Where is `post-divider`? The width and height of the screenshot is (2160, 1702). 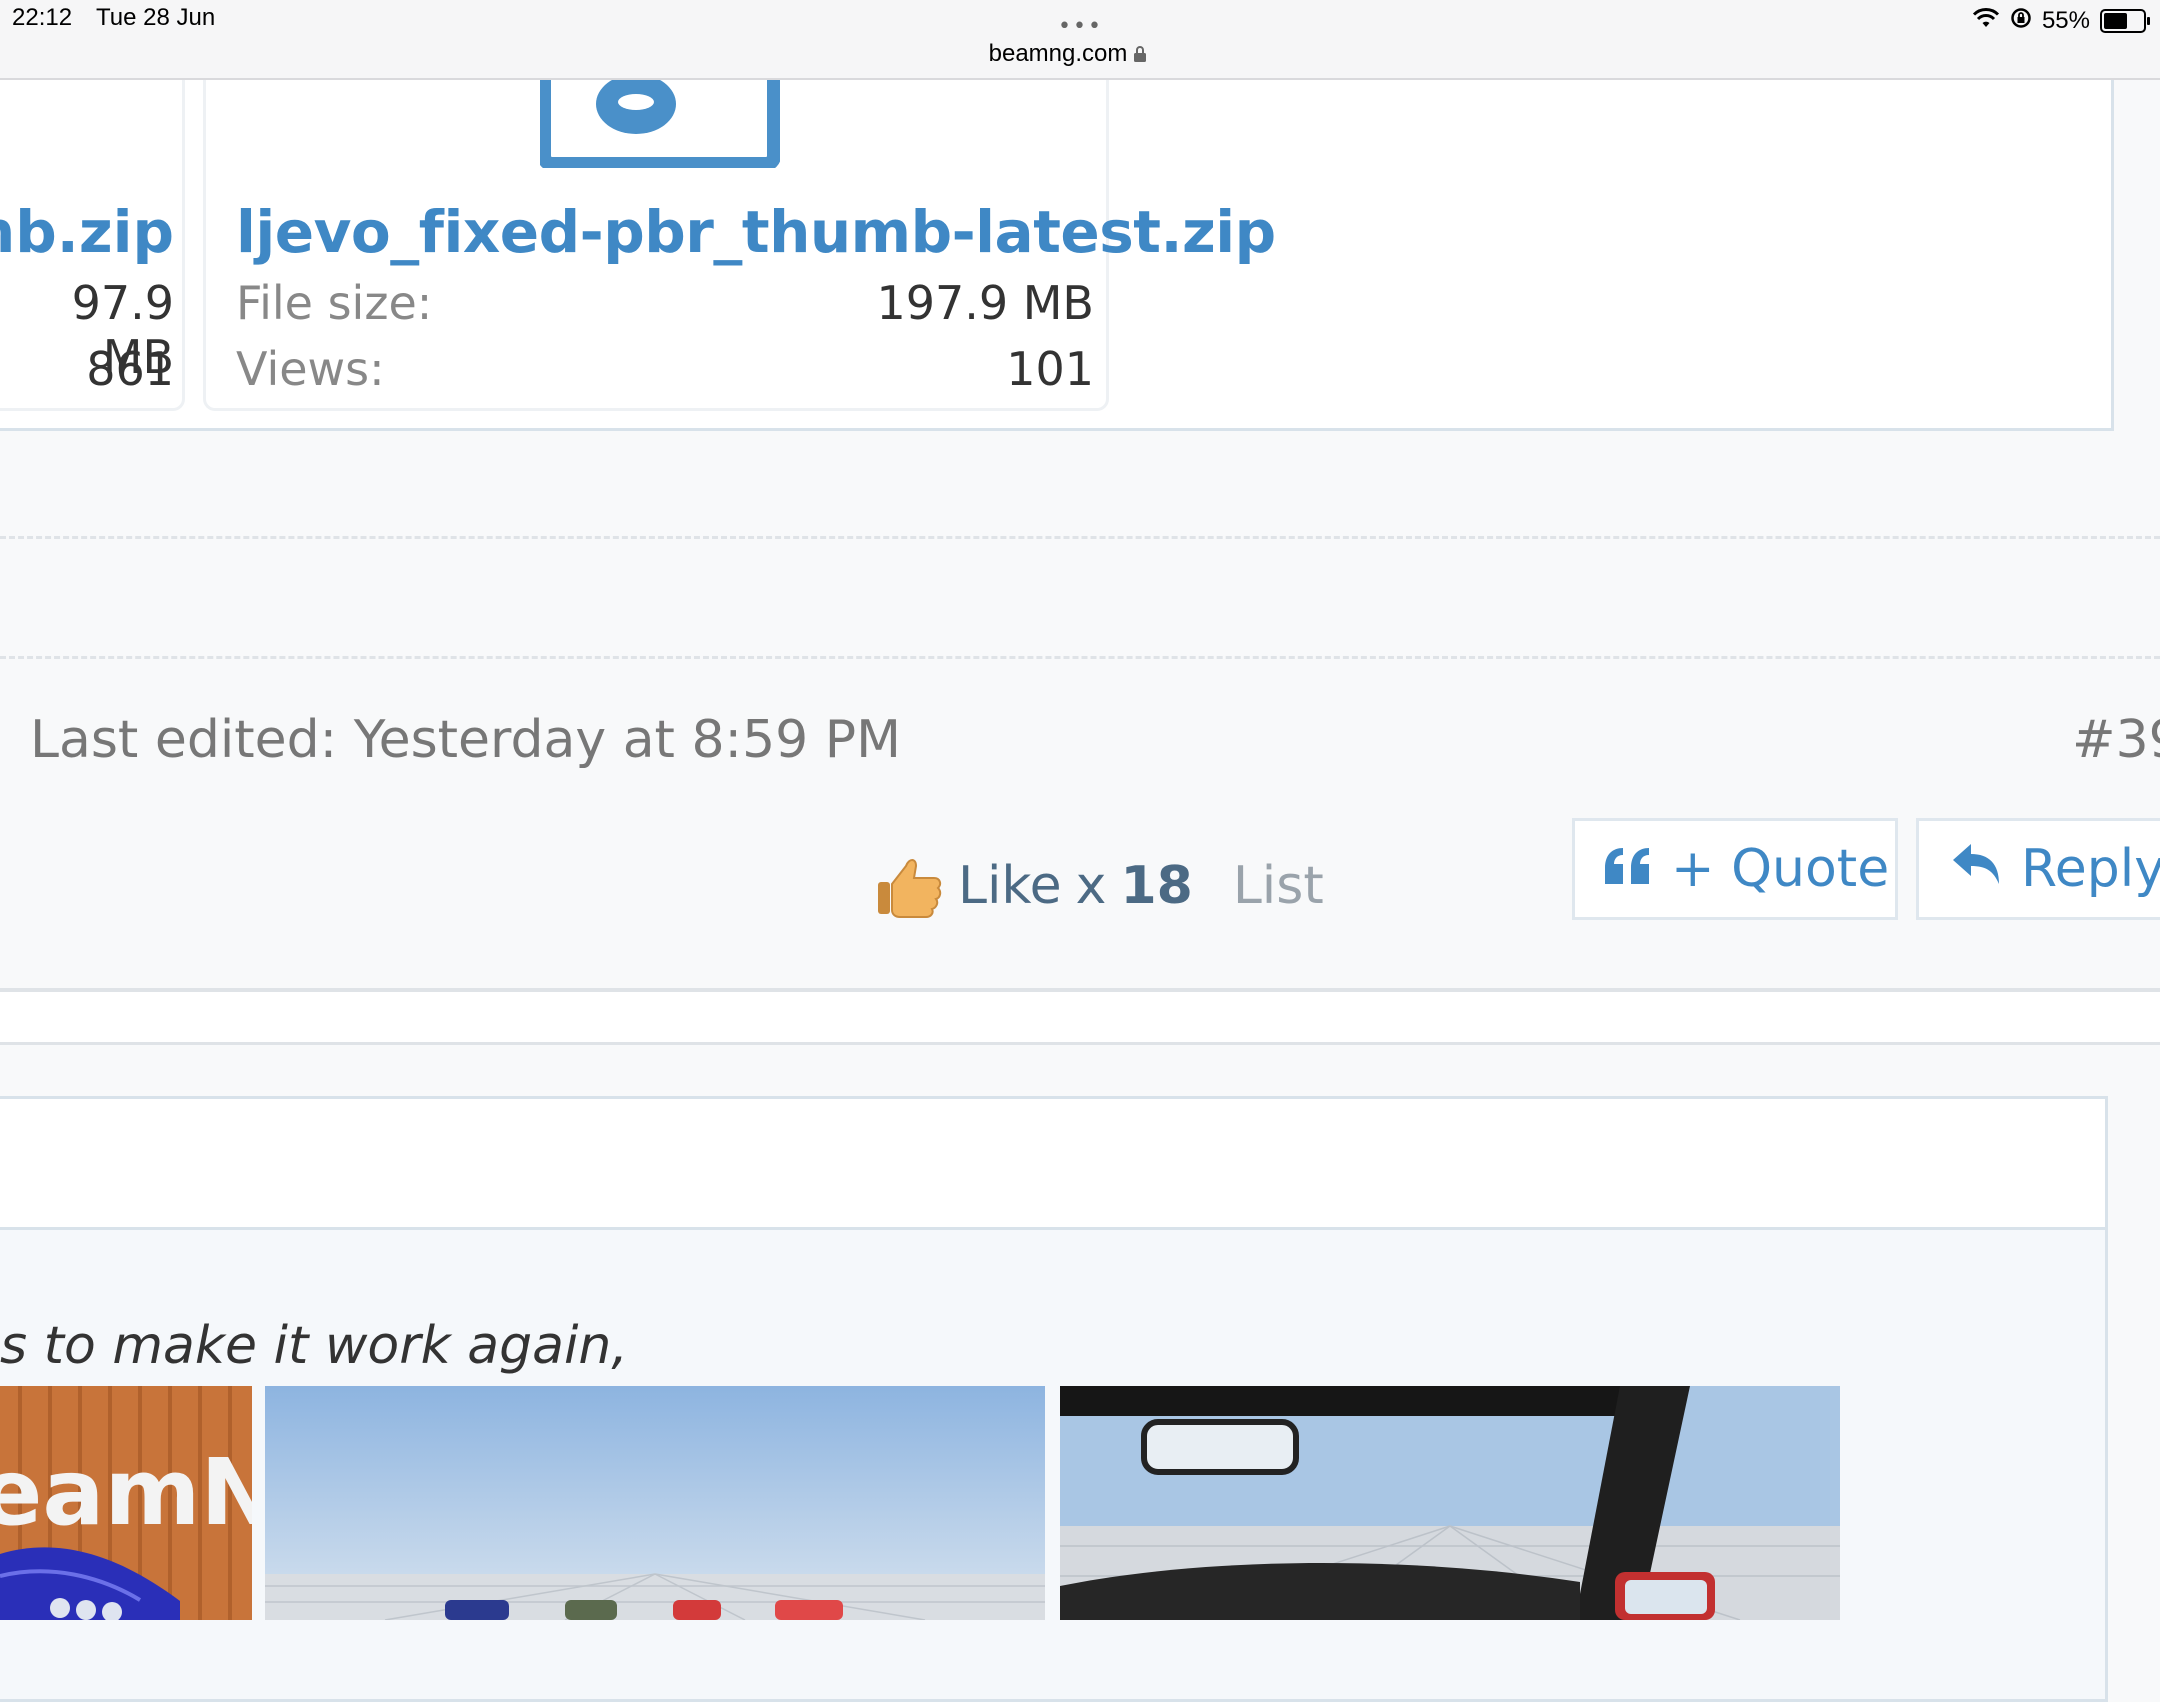
post-divider is located at coordinates (1080, 1043).